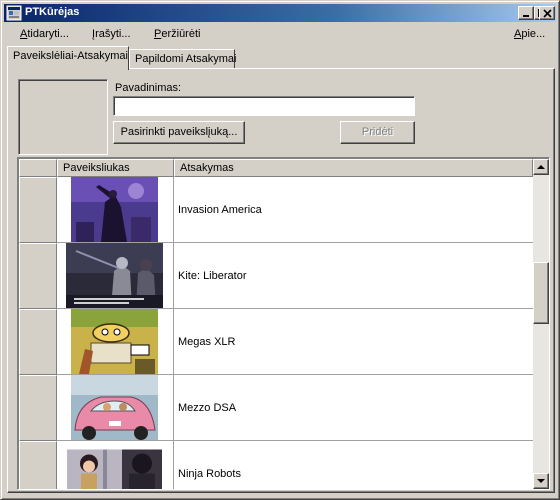 This screenshot has height=500, width=560. What do you see at coordinates (186, 59) in the screenshot?
I see `tab-extra-answers-label: Papildomi Atsakymai` at bounding box center [186, 59].